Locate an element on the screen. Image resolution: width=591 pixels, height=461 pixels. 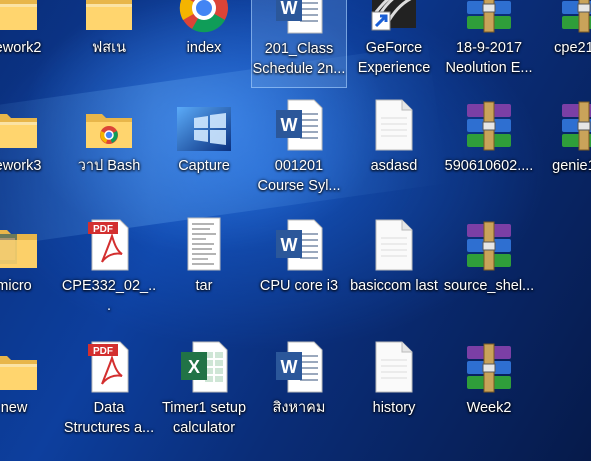
desktop-icon-label: ฟสเน is located at coordinates (109, 48).